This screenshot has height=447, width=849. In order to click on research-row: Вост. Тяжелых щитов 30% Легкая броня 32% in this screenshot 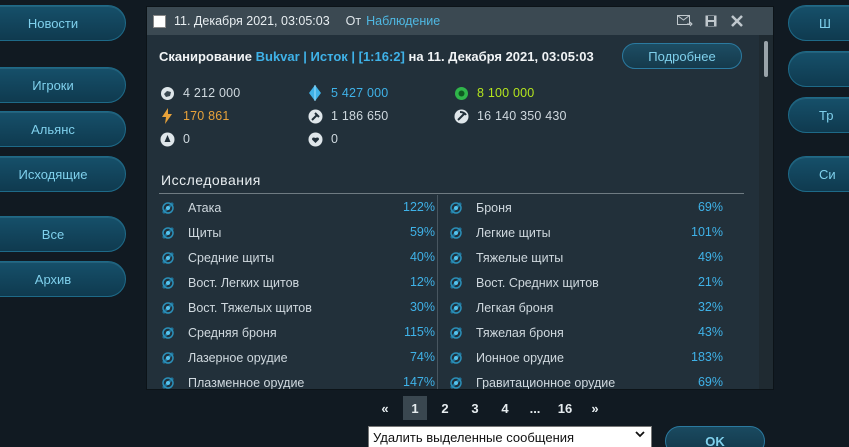, I will do `click(453, 307)`.